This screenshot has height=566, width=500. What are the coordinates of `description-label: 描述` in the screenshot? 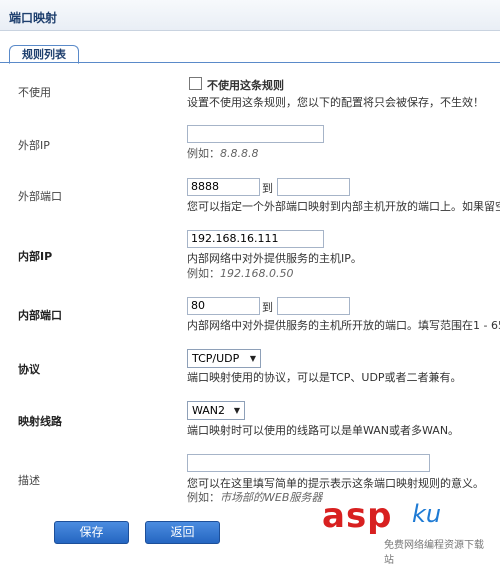 It's located at (29, 480).